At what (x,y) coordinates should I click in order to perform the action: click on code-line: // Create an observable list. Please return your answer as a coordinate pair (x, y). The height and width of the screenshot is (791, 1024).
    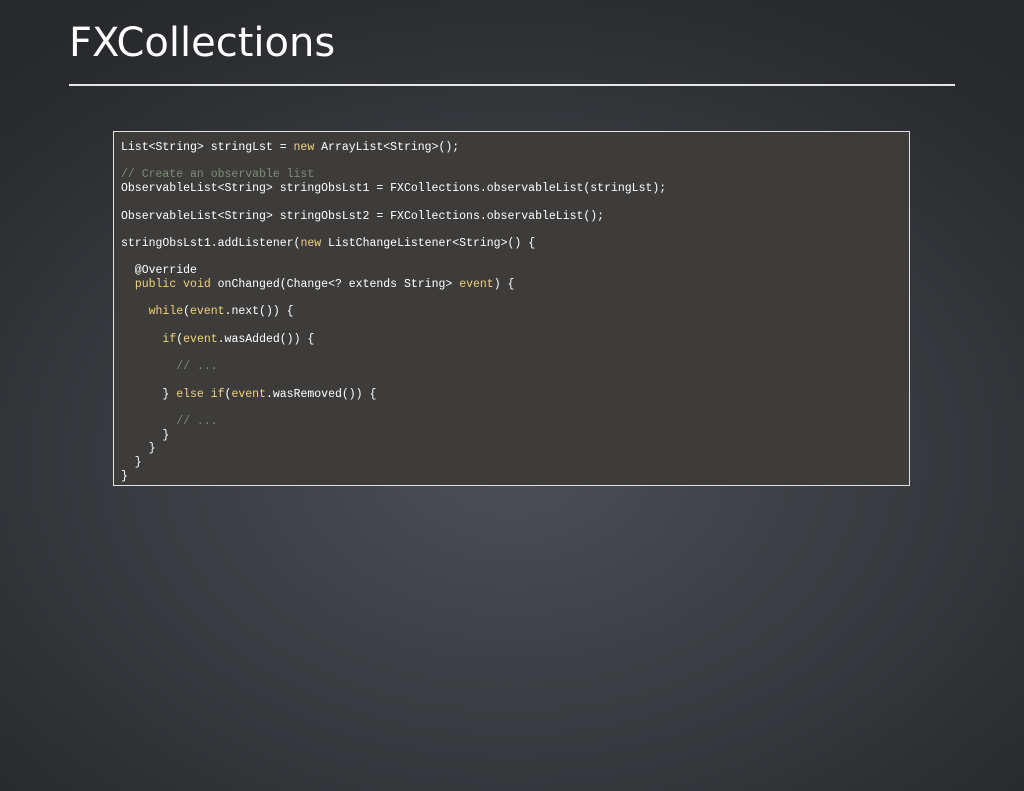
    Looking at the image, I should click on (217, 175).